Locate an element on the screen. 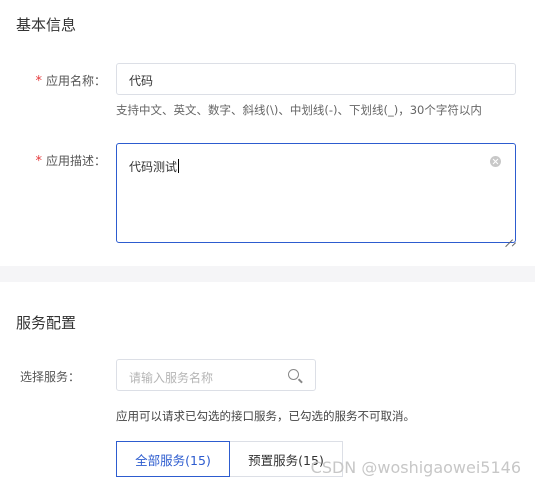  tab-all-services: 全部服务(15) is located at coordinates (173, 459).